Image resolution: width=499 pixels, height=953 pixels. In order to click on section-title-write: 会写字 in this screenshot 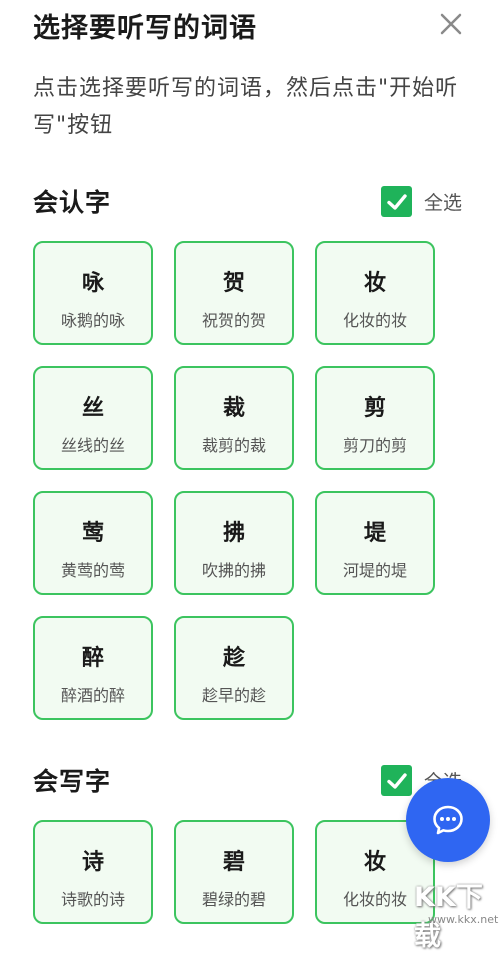, I will do `click(72, 781)`.